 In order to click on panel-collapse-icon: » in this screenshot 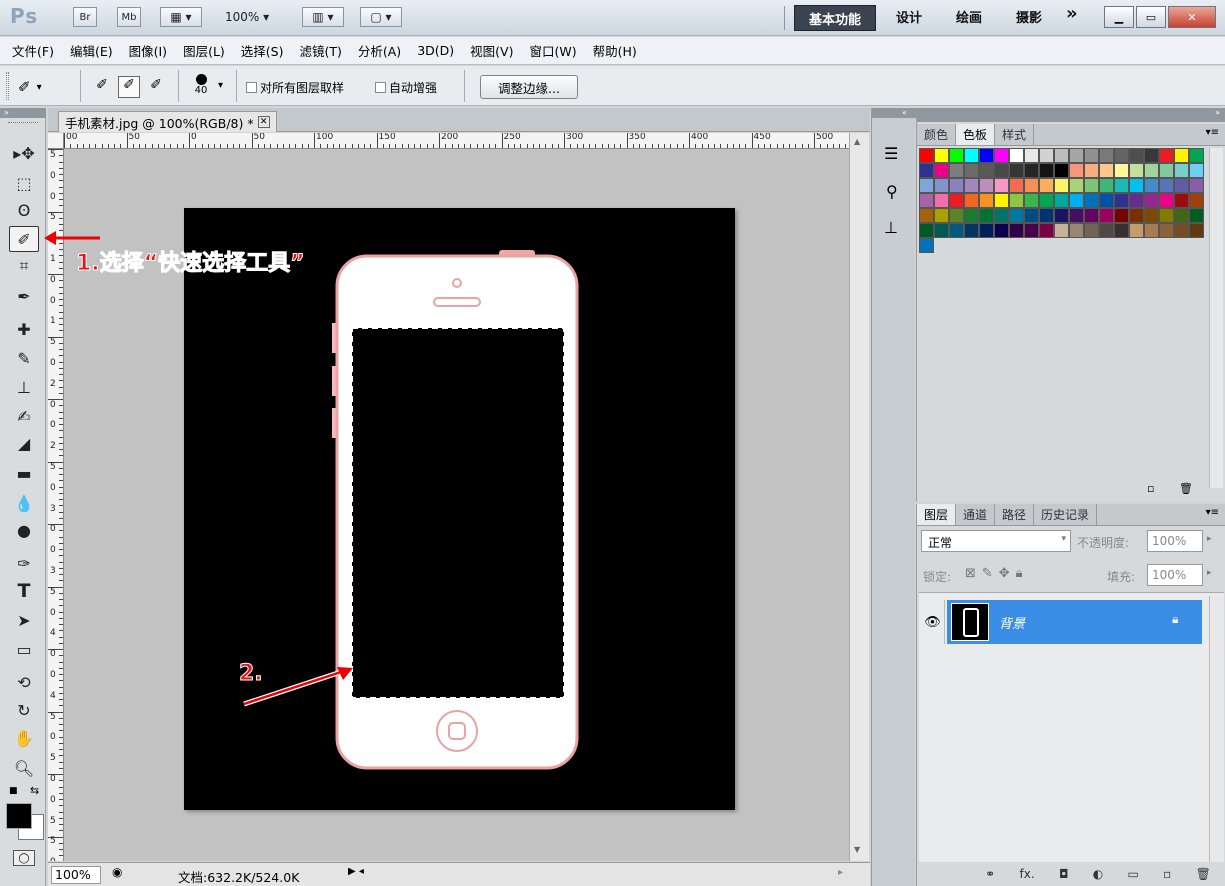, I will do `click(23, 113)`.